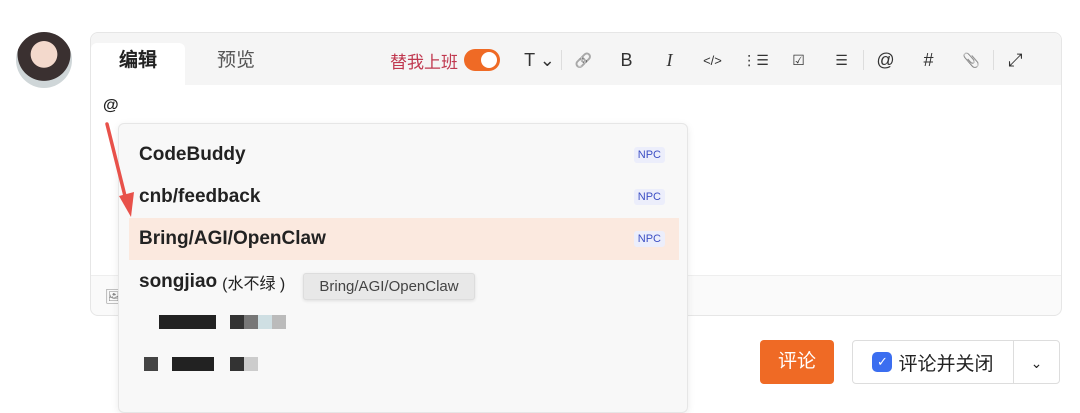 The height and width of the screenshot is (413, 1080). Describe the element at coordinates (797, 362) in the screenshot. I see `comment-button: 评论` at that location.